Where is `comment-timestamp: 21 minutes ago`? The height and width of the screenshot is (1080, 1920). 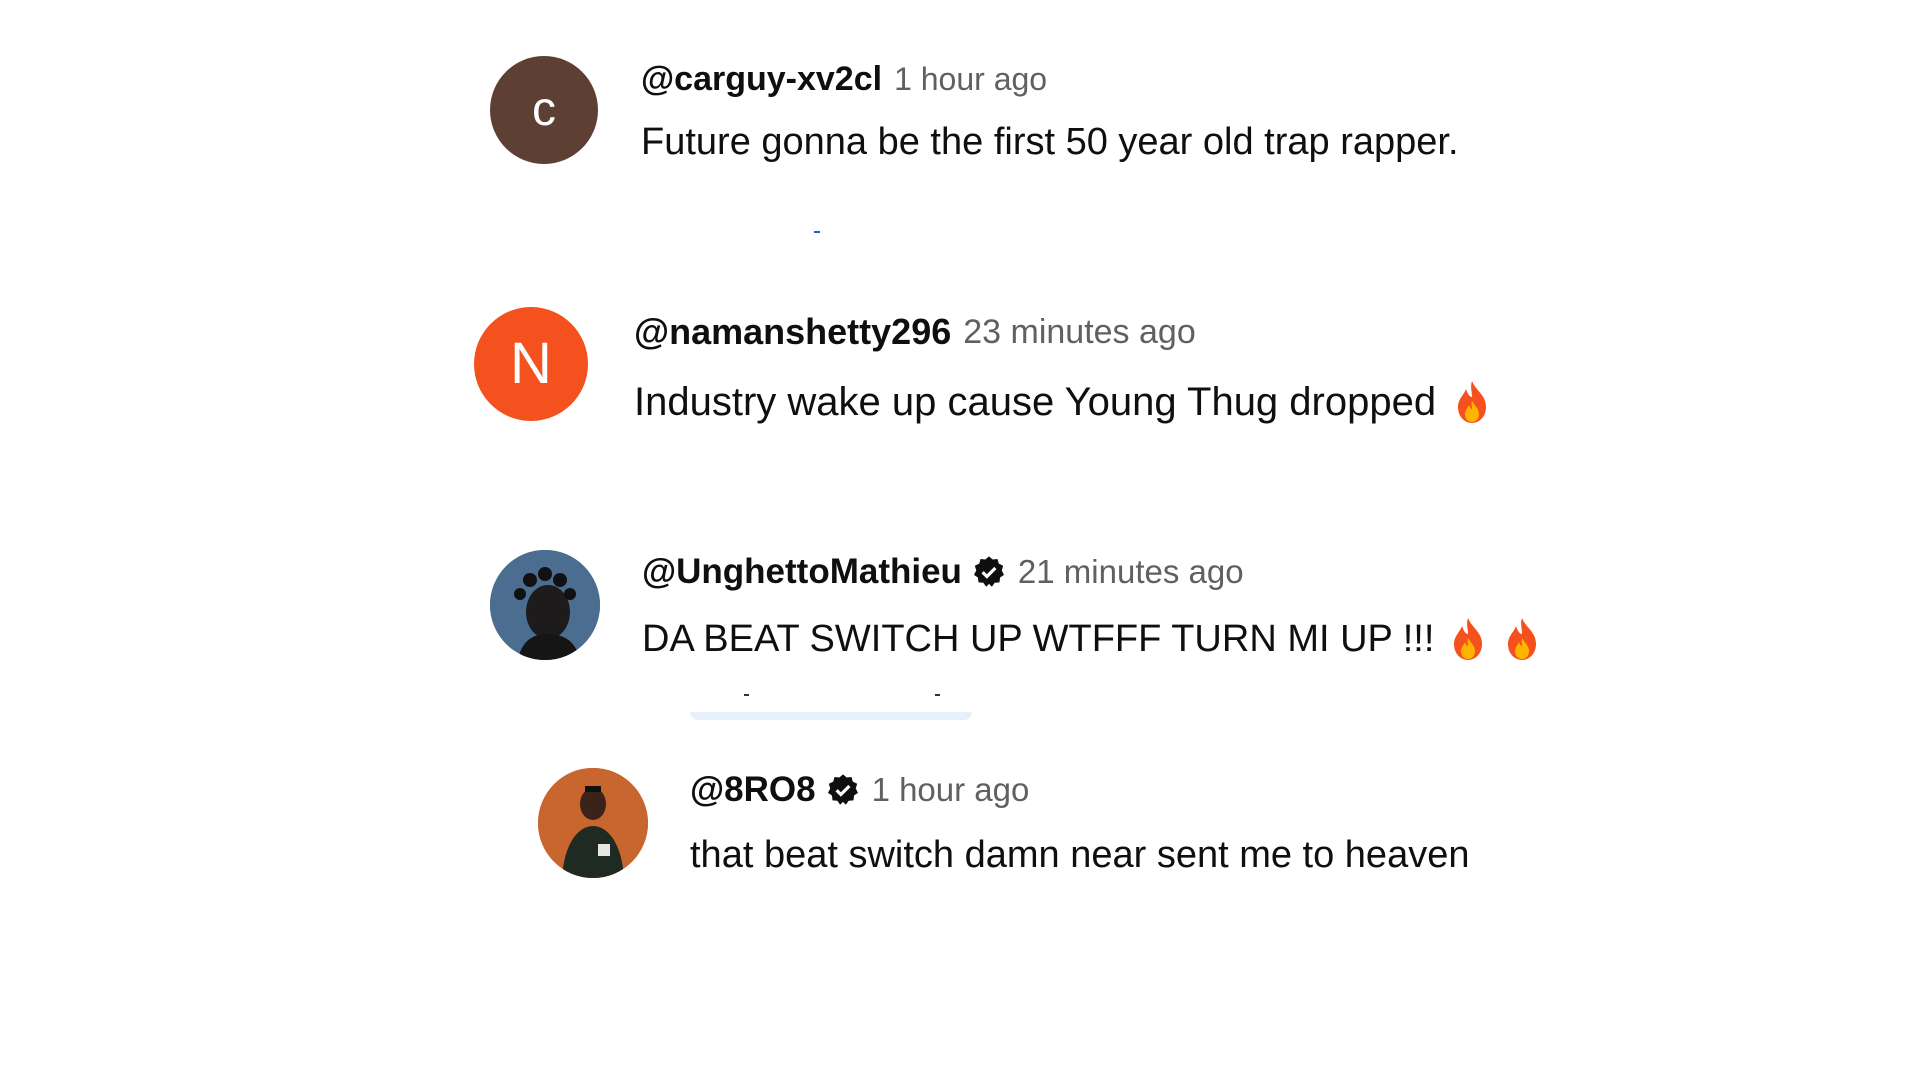
comment-timestamp: 21 minutes ago is located at coordinates (1131, 572).